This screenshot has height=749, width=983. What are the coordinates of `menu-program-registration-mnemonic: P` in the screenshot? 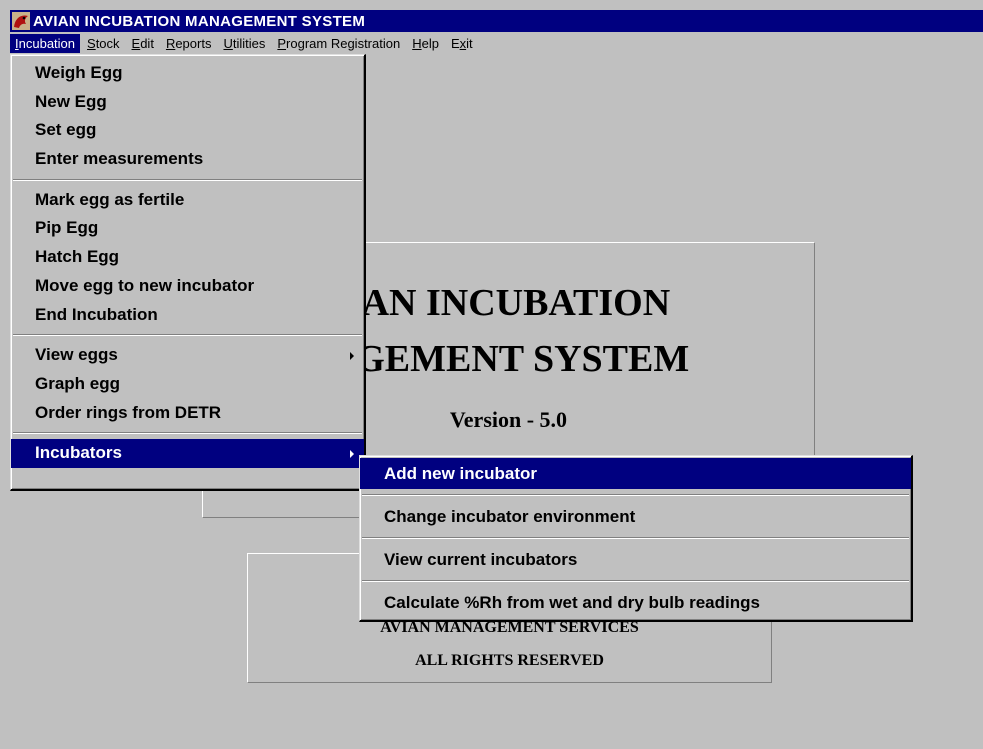 It's located at (282, 43).